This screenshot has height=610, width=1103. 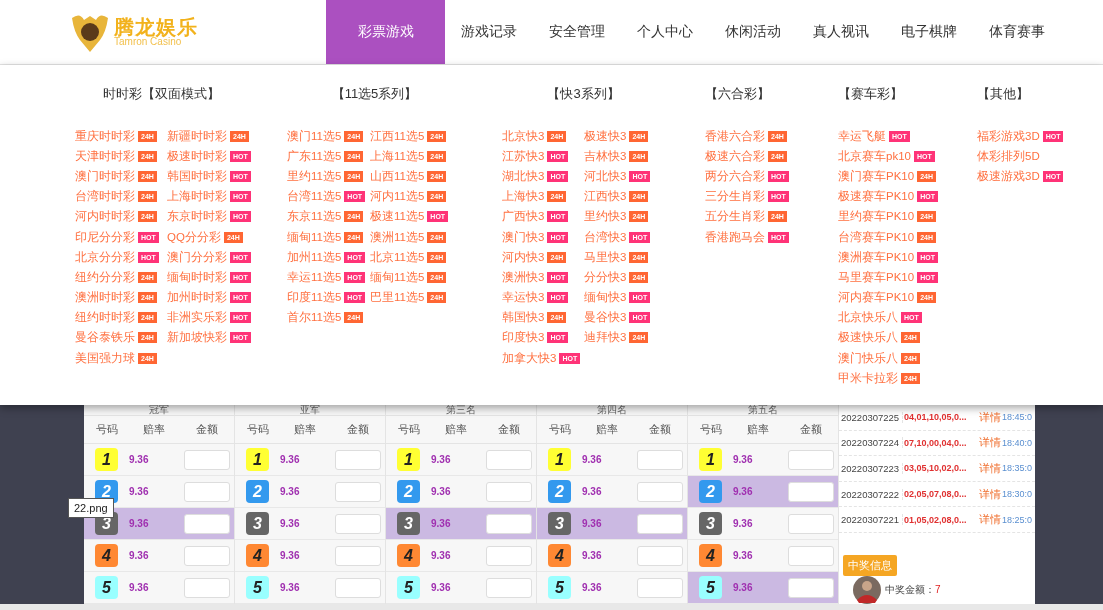 What do you see at coordinates (872, 468) in the screenshot?
I see `draw-period: 20220307223` at bounding box center [872, 468].